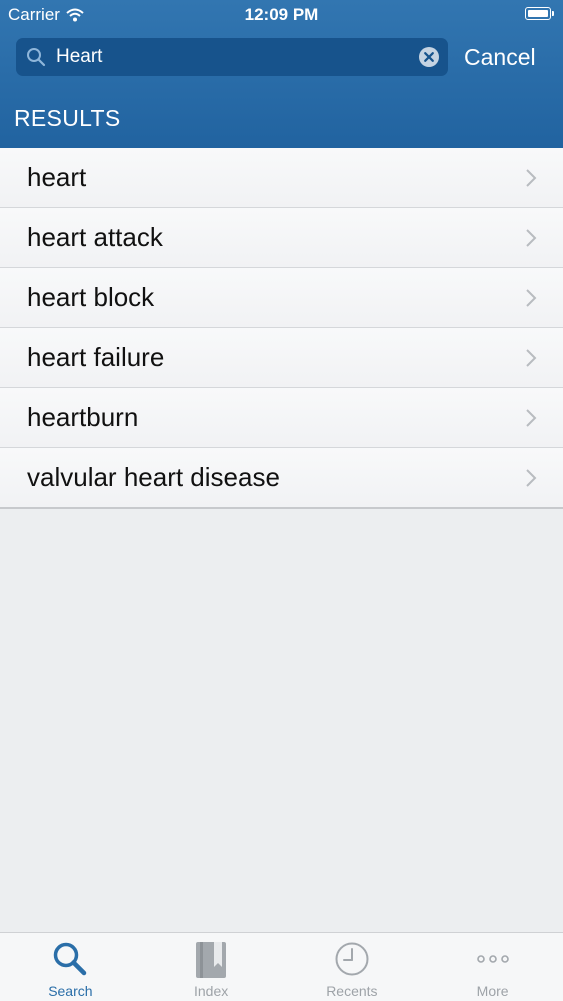 The image size is (563, 1001). What do you see at coordinates (236, 57) in the screenshot?
I see `search-input` at bounding box center [236, 57].